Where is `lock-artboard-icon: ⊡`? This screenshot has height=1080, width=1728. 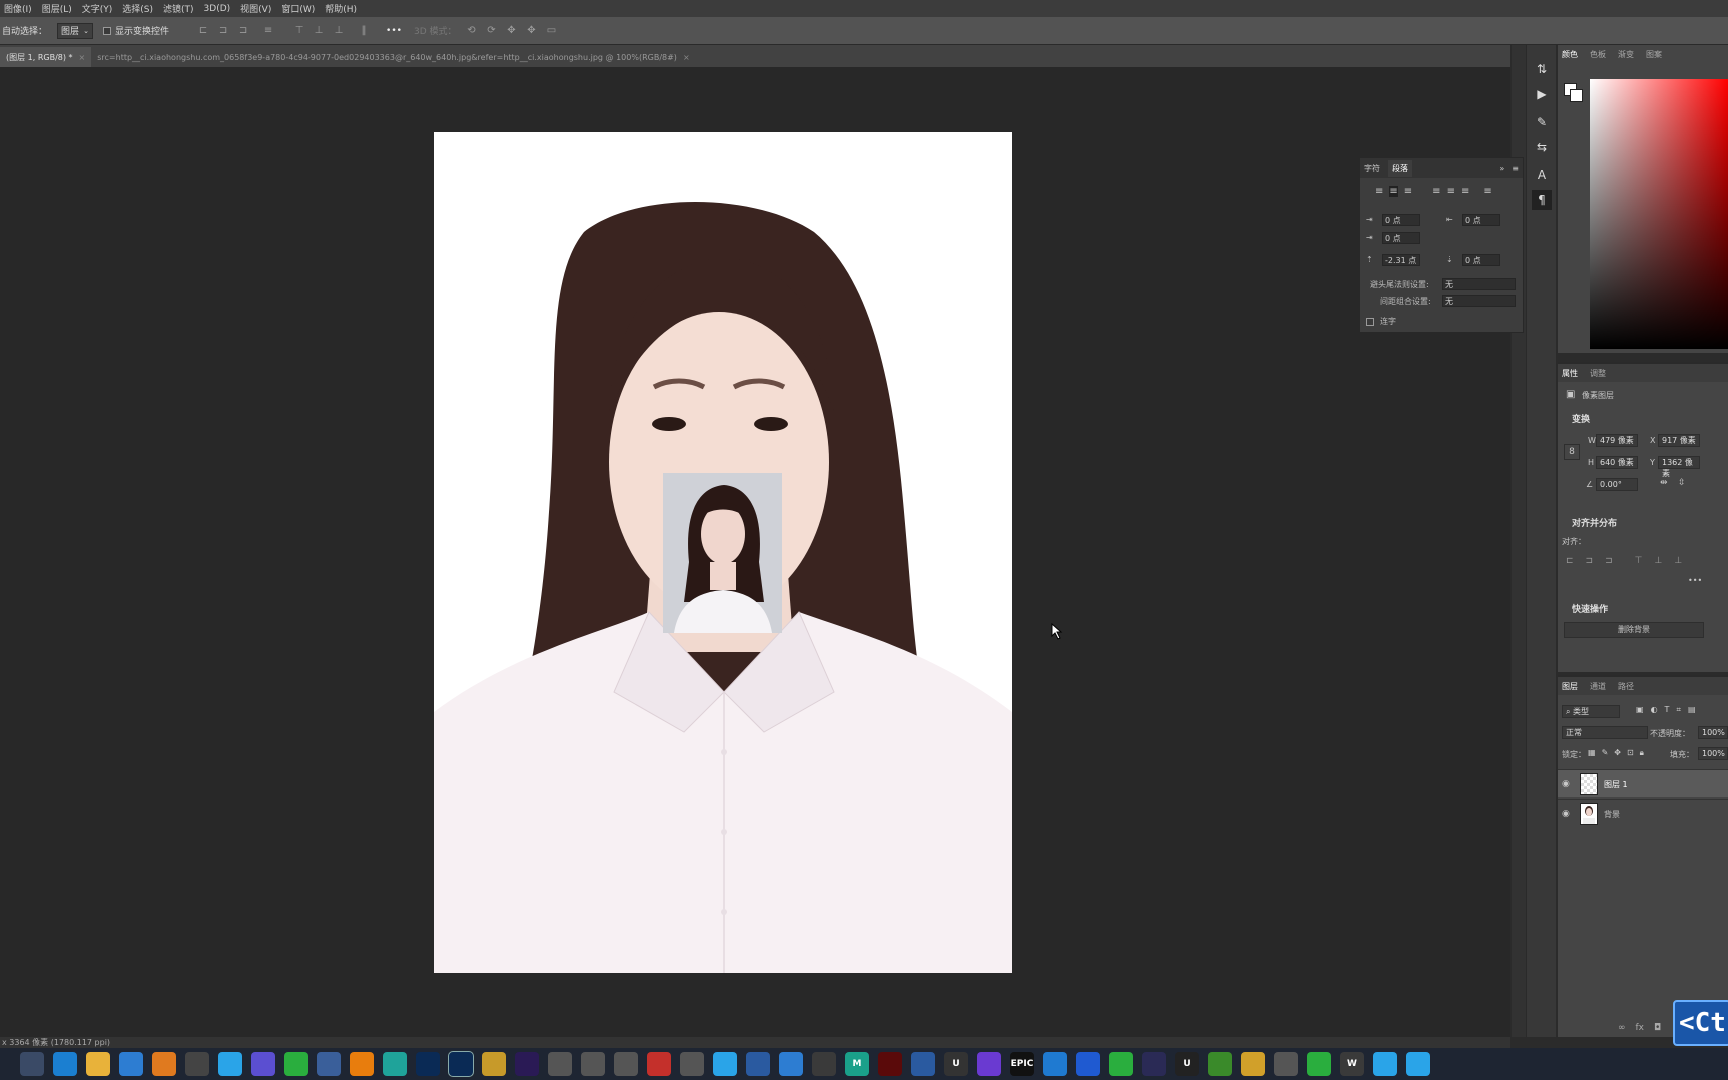
lock-artboard-icon: ⊡ is located at coordinates (1630, 753).